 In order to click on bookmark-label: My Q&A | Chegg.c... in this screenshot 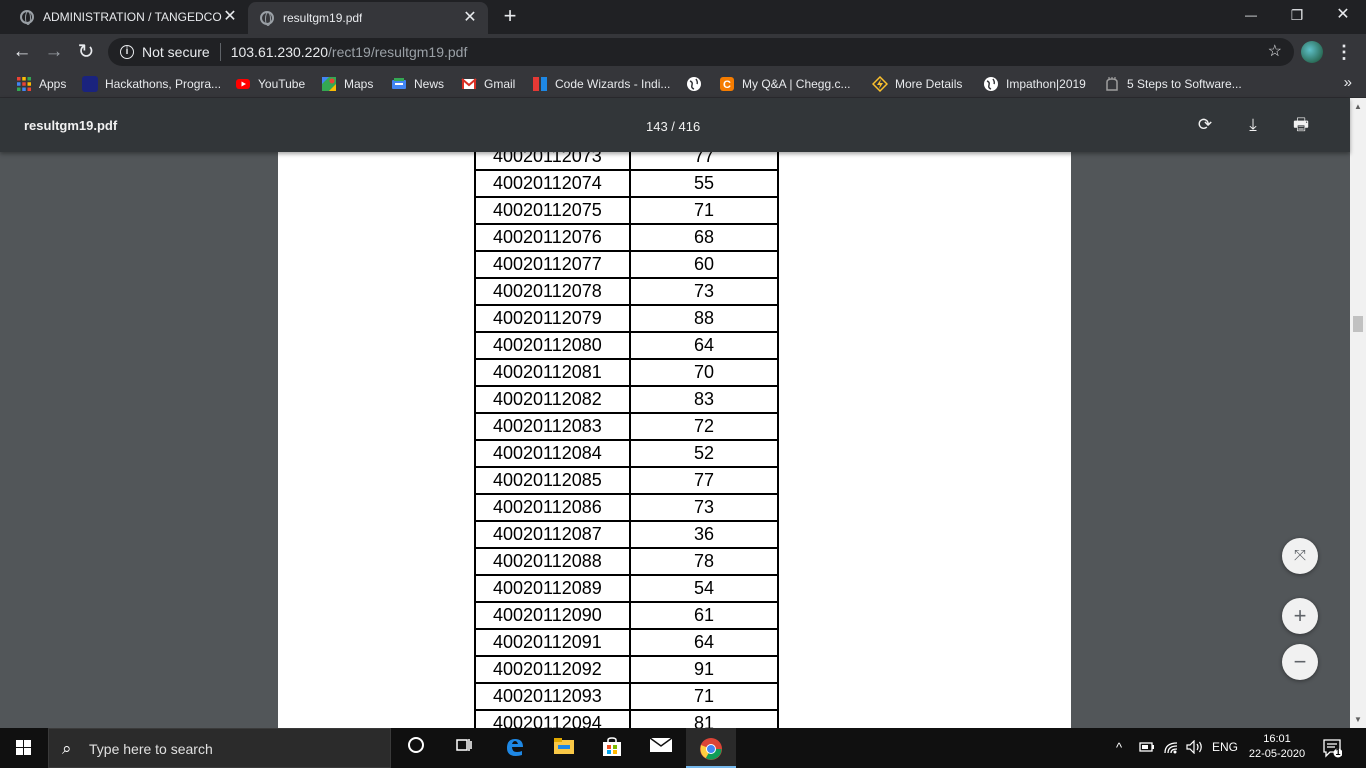, I will do `click(796, 84)`.